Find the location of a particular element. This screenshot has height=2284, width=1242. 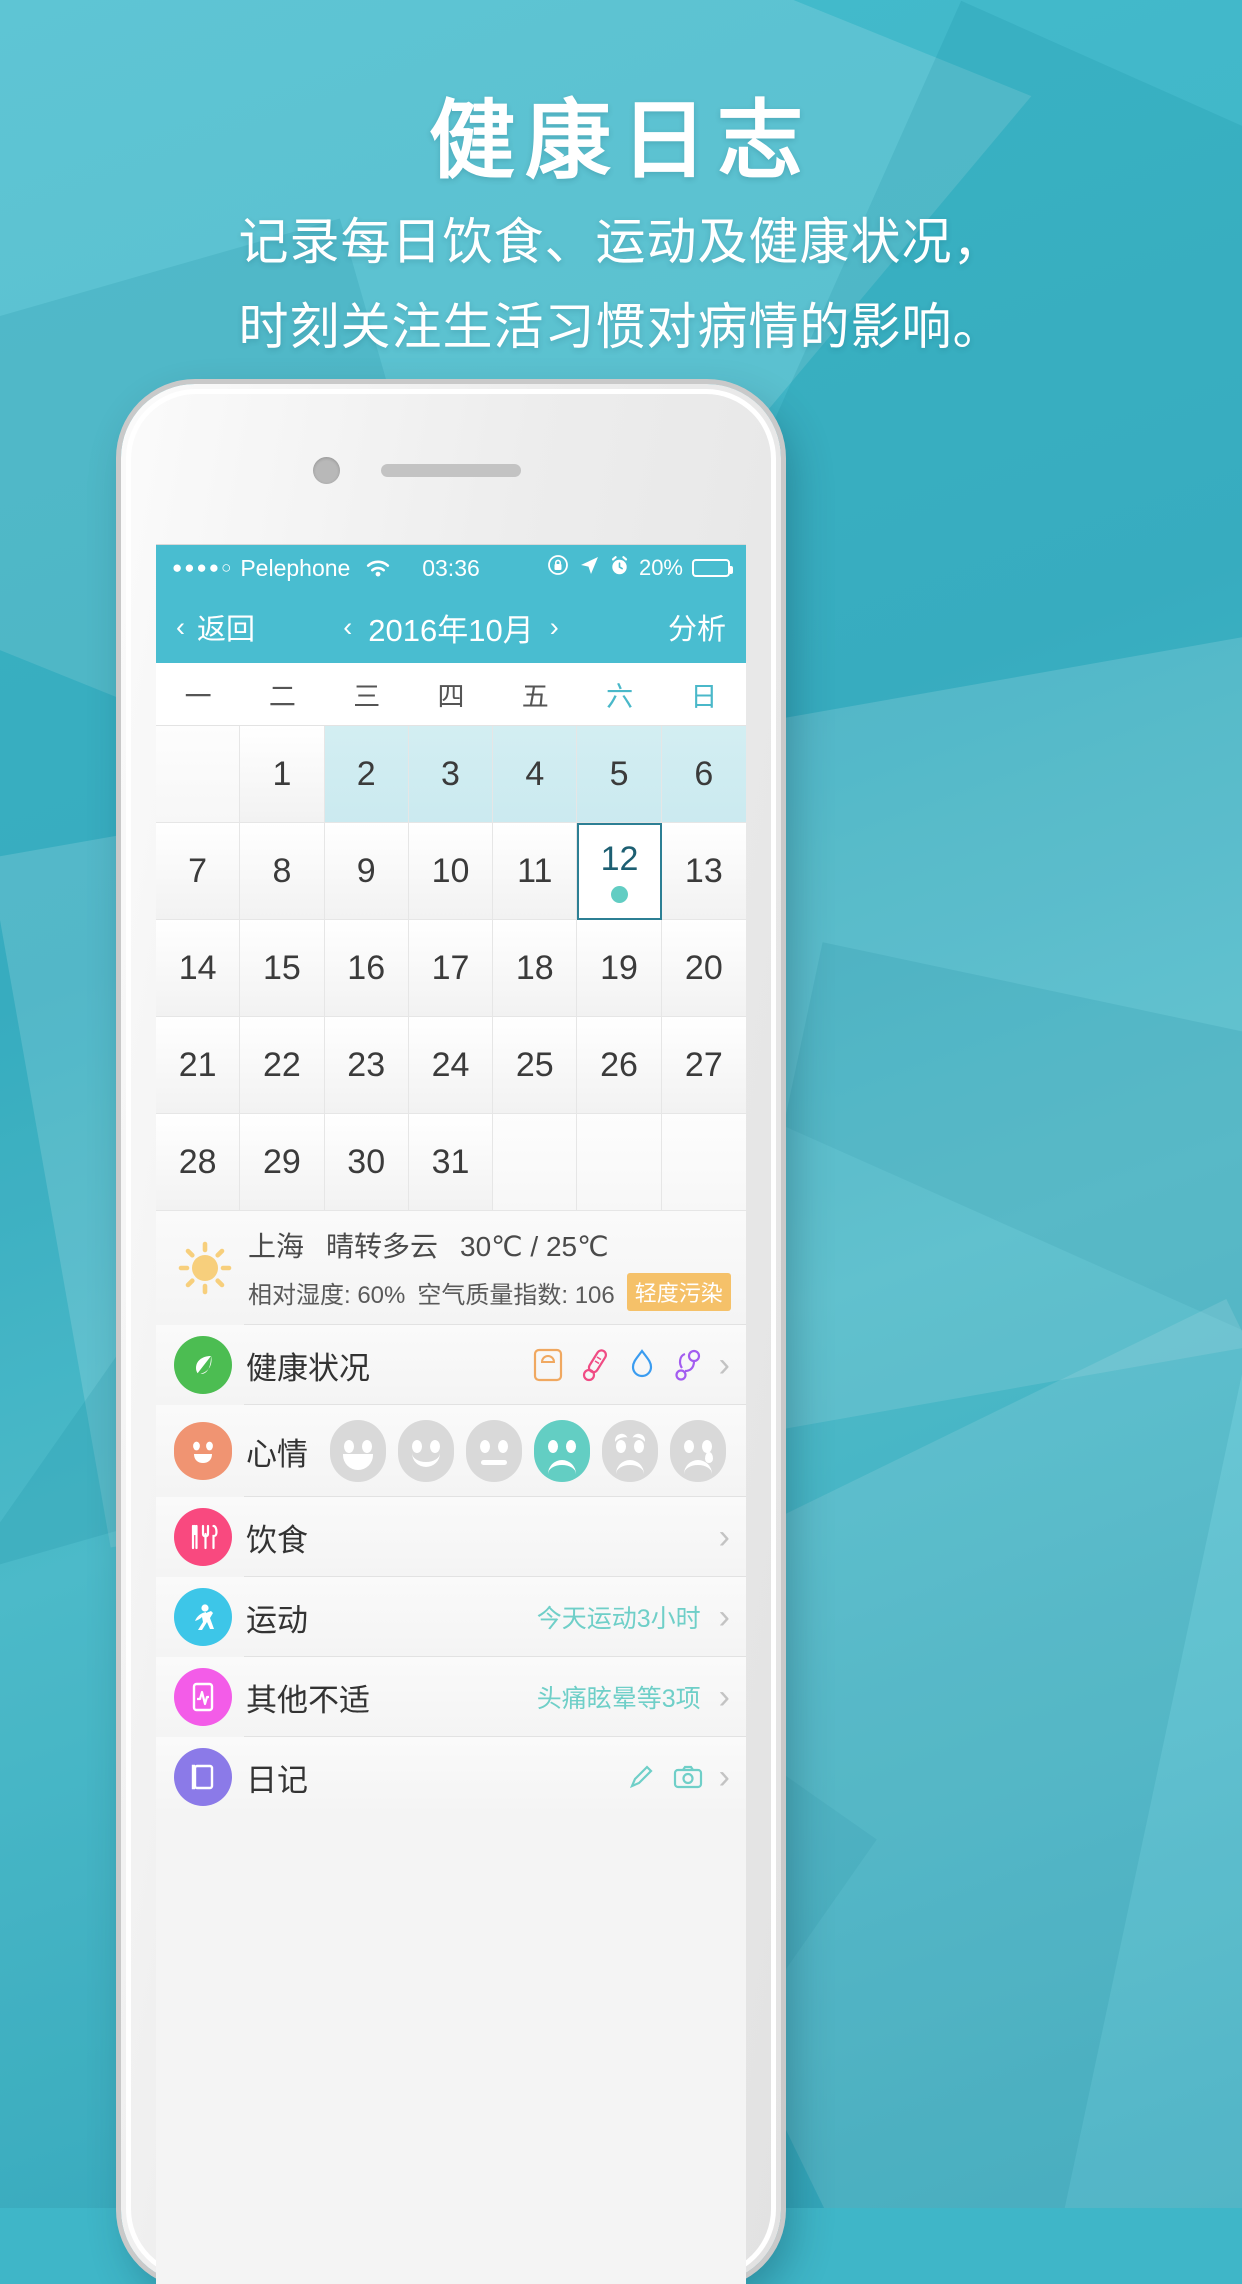

calendar-day-number: 18 is located at coordinates (534, 967).